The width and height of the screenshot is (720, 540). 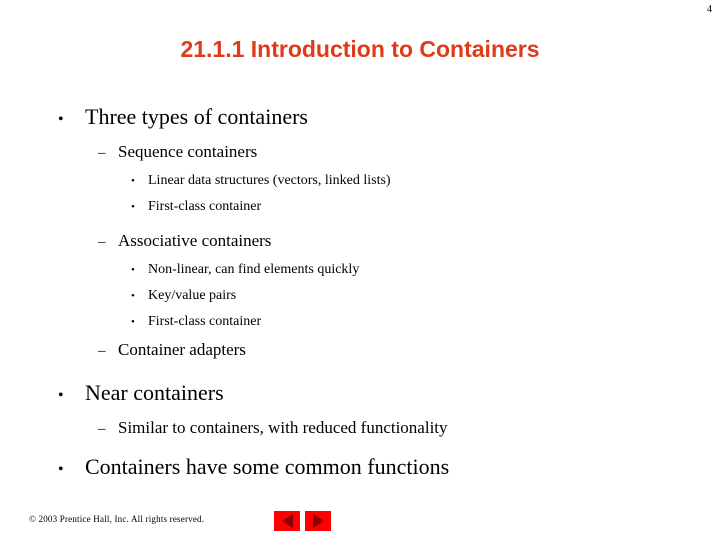 I want to click on navigation-buttons, so click(x=302, y=521).